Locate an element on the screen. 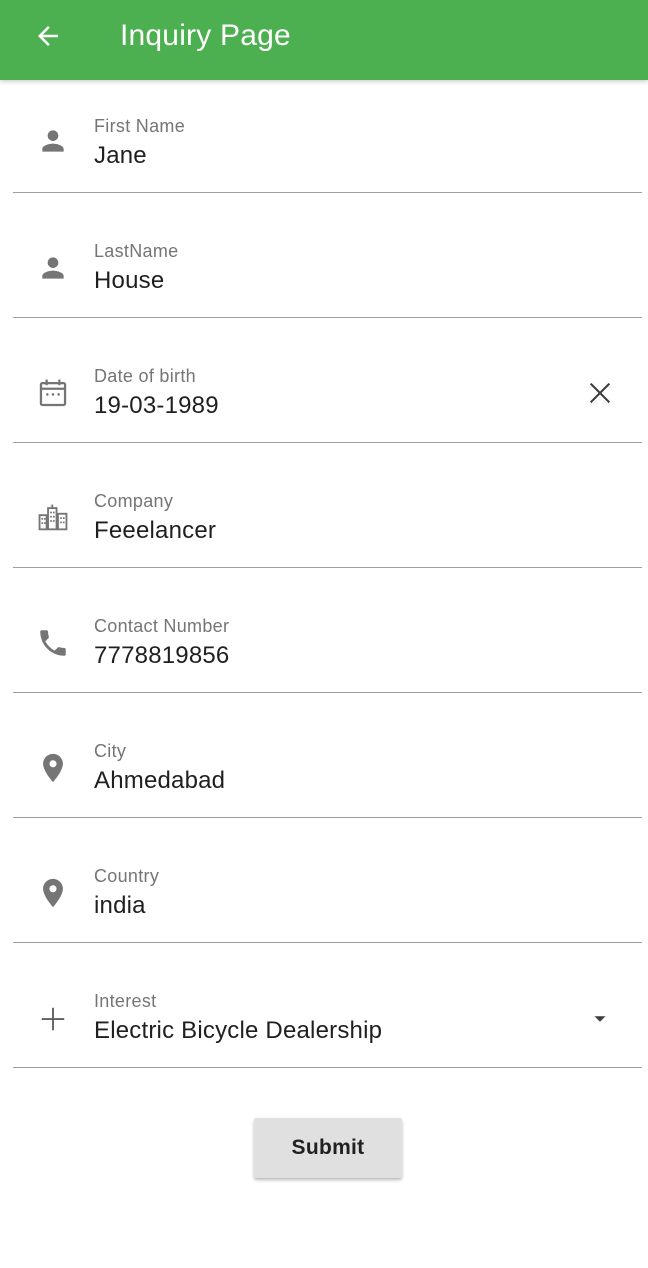 This screenshot has height=1268, width=648. company-field: Company Feeelancer is located at coordinates (324, 517).